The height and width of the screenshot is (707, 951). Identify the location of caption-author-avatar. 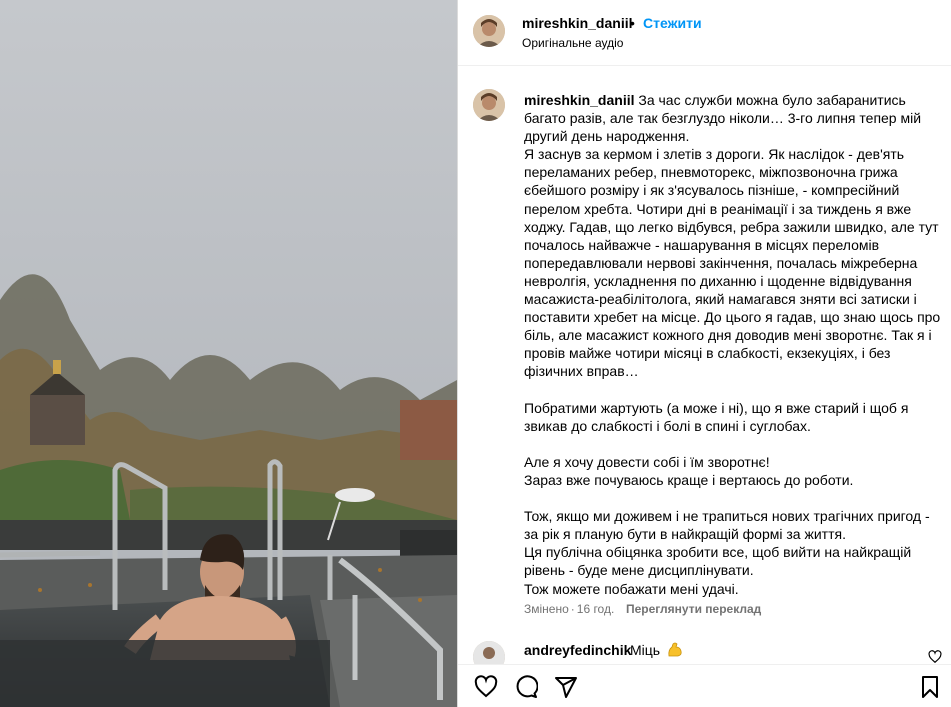
(489, 105).